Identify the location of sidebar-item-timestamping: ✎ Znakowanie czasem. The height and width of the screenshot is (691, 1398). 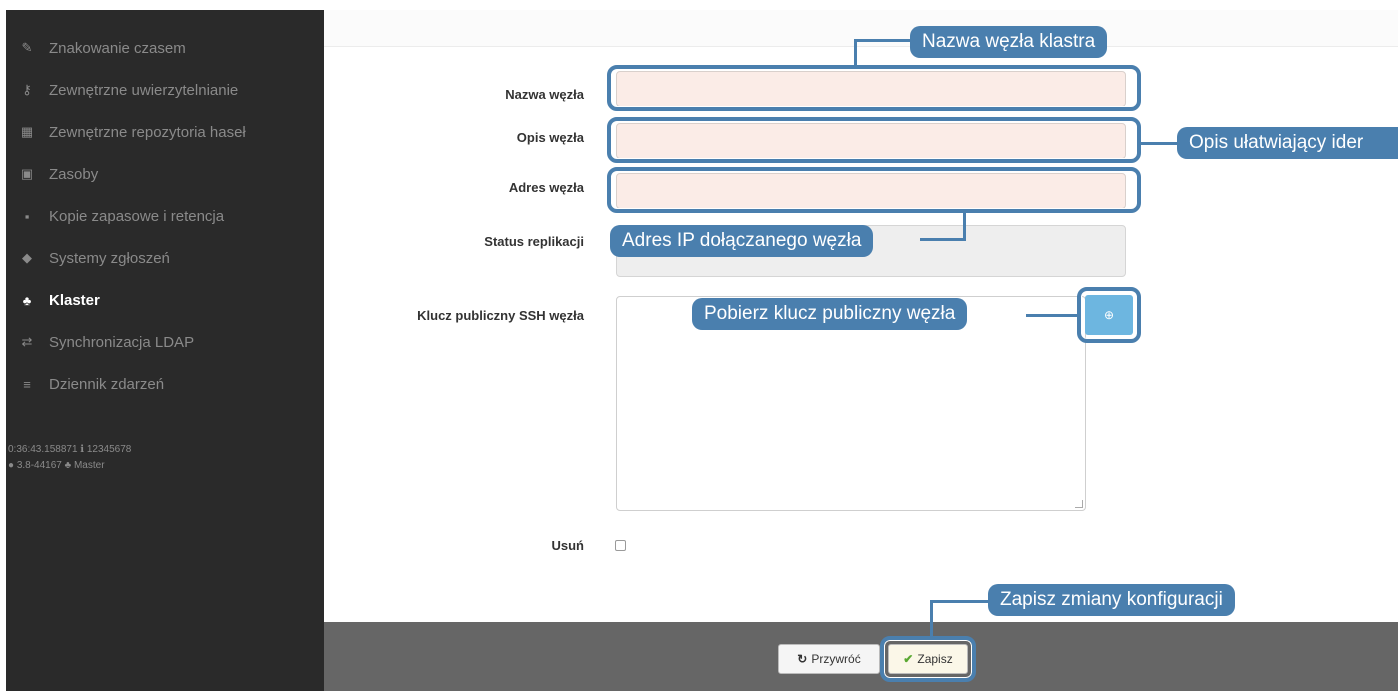
(96, 48).